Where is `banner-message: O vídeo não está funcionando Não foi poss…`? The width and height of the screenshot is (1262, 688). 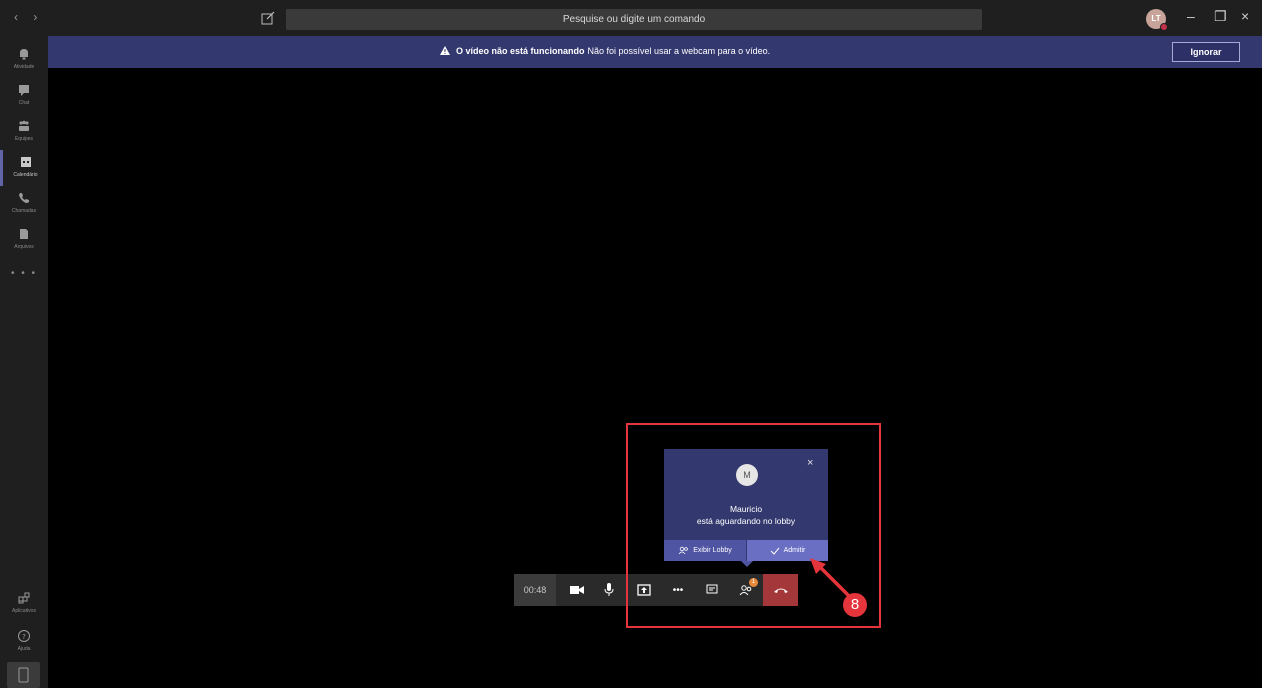 banner-message: O vídeo não está funcionando Não foi poss… is located at coordinates (605, 51).